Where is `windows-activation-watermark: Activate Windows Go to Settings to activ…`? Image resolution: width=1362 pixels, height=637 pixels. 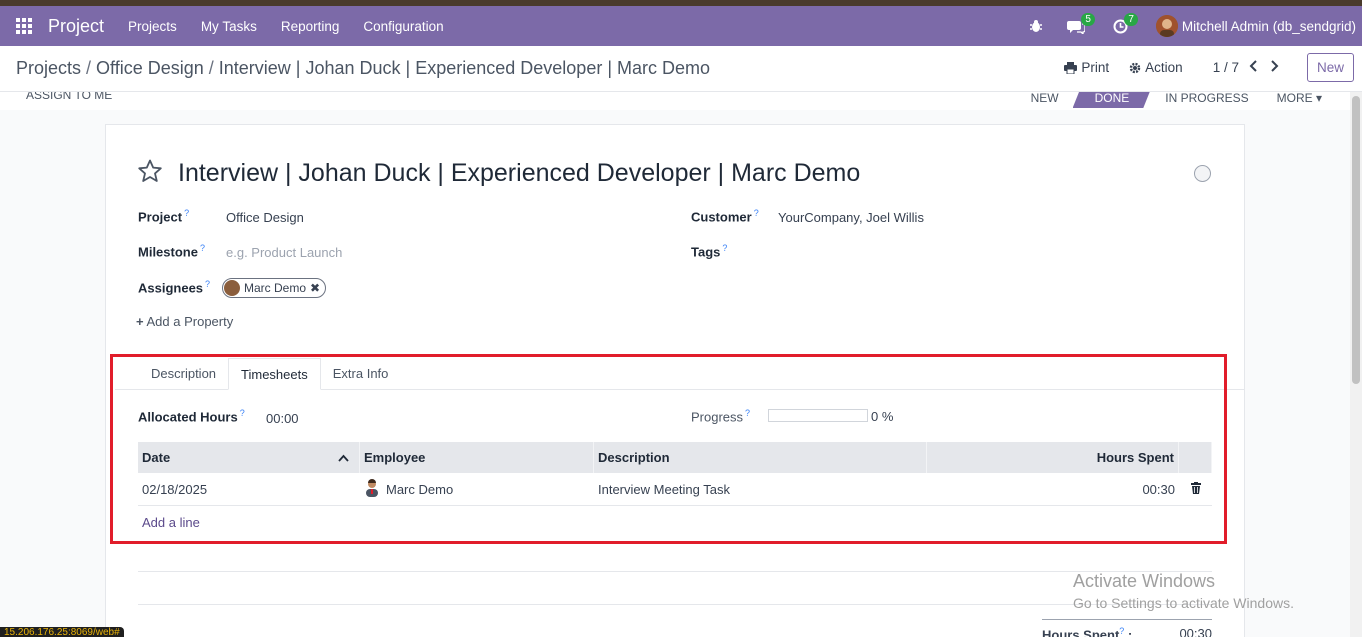
windows-activation-watermark: Activate Windows Go to Settings to activ… is located at coordinates (1183, 591).